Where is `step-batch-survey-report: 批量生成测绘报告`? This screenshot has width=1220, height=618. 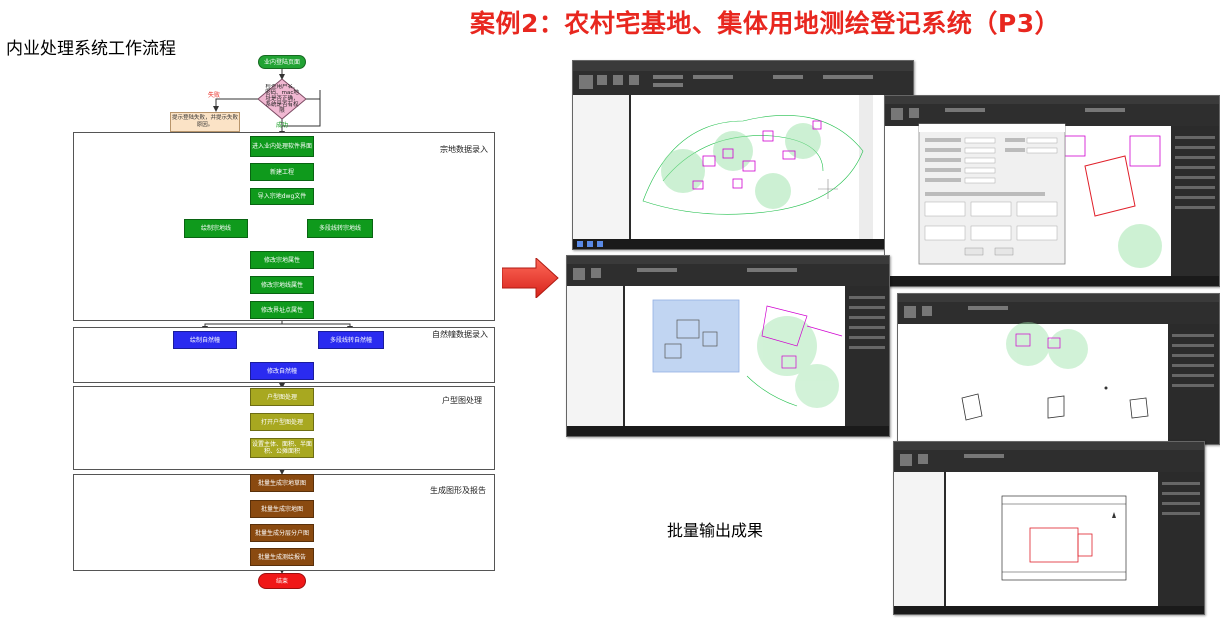 step-batch-survey-report: 批量生成测绘报告 is located at coordinates (282, 557).